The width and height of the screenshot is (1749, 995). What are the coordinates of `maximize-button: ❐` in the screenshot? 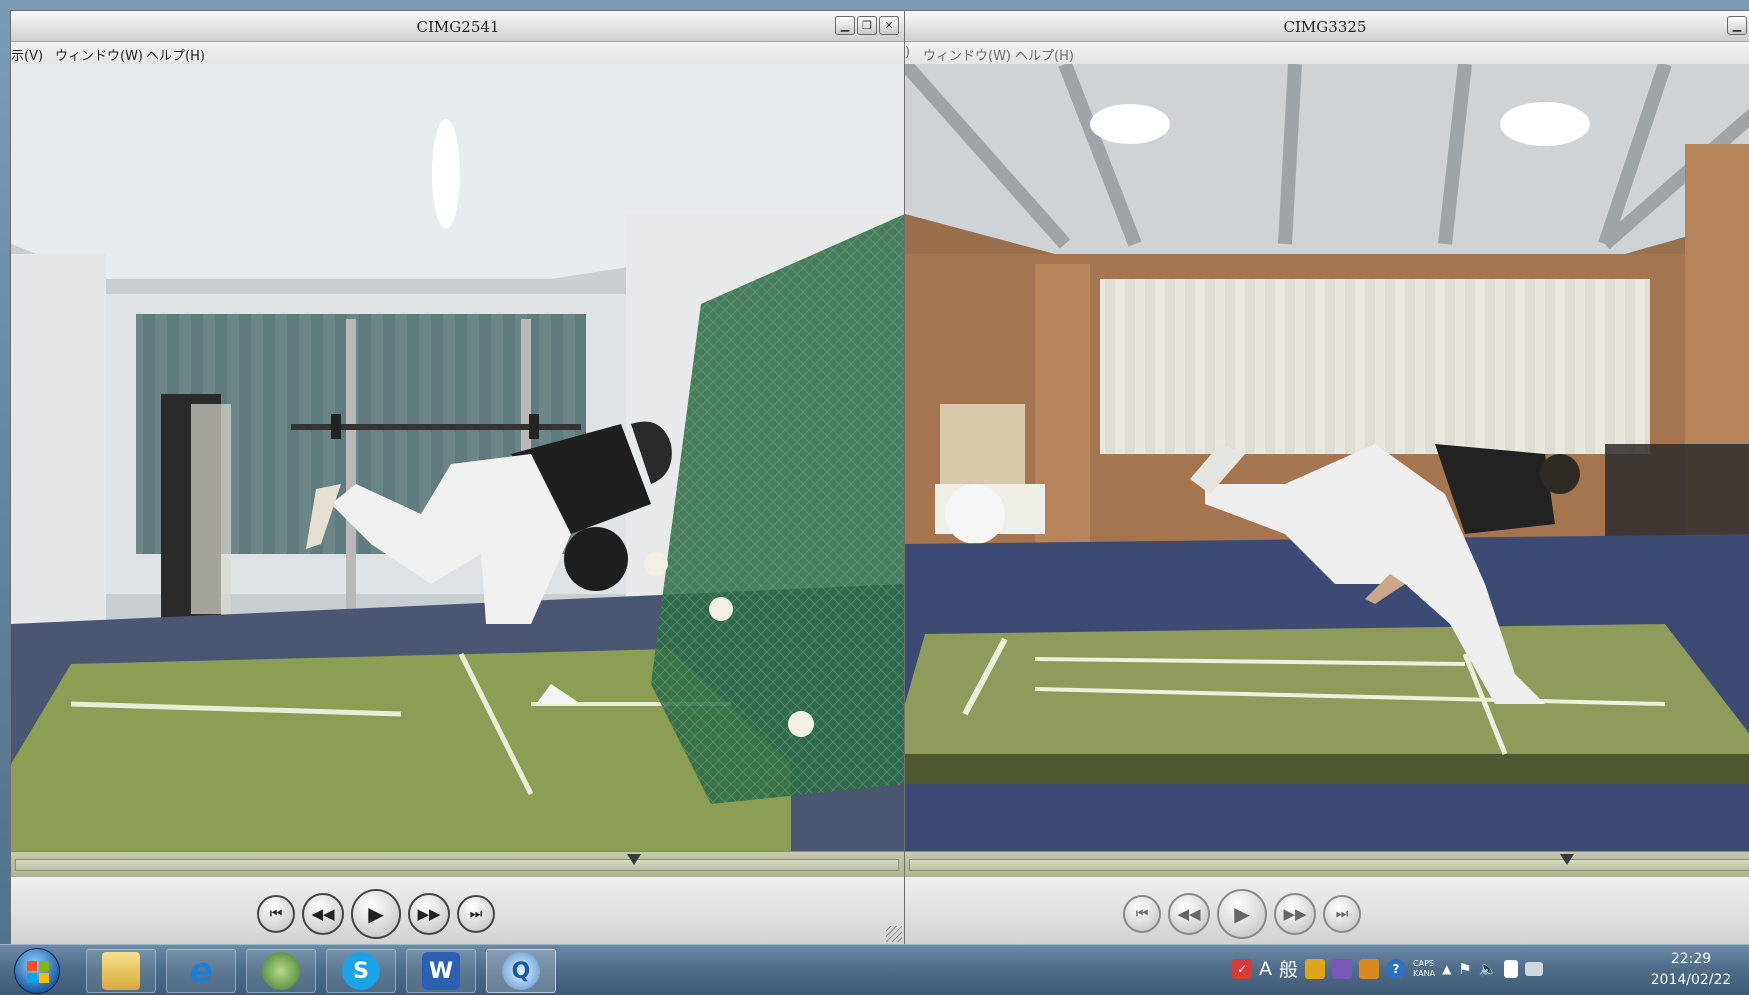 It's located at (867, 25).